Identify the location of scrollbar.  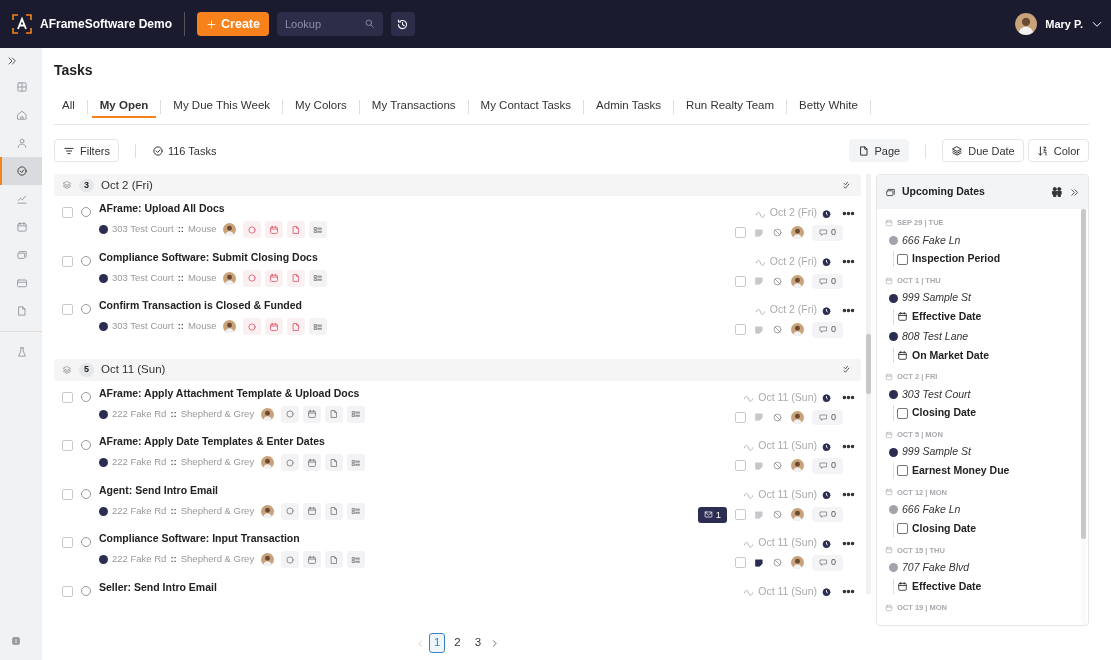
(1083, 417).